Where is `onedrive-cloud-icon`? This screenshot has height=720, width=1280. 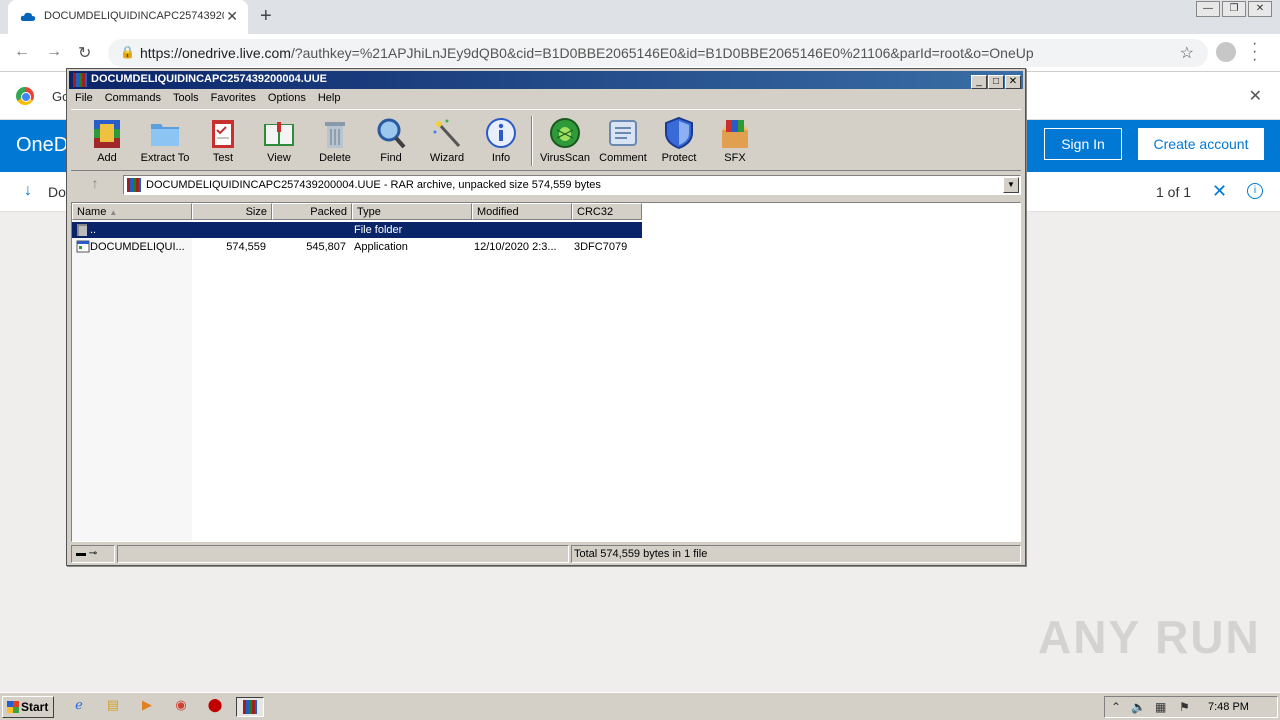 onedrive-cloud-icon is located at coordinates (28, 16).